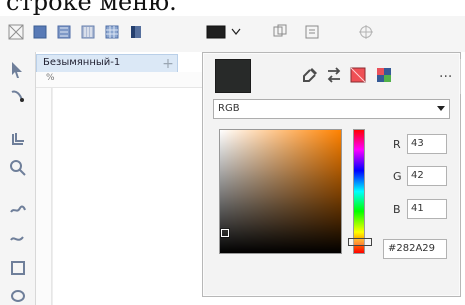 This screenshot has width=465, height=305. Describe the element at coordinates (331, 109) in the screenshot. I see `color-model-select: RGB` at that location.